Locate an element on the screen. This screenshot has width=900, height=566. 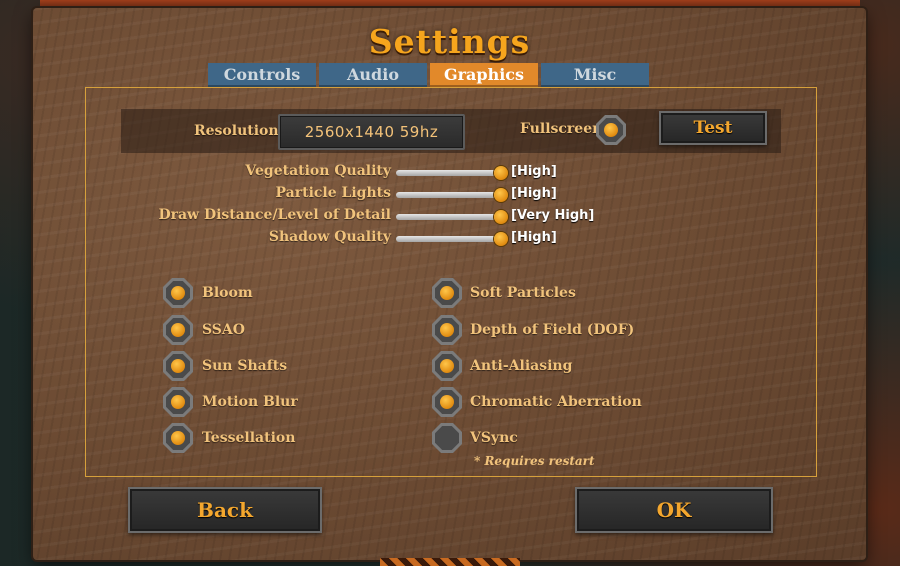
vsync-label: VSync is located at coordinates (494, 438).